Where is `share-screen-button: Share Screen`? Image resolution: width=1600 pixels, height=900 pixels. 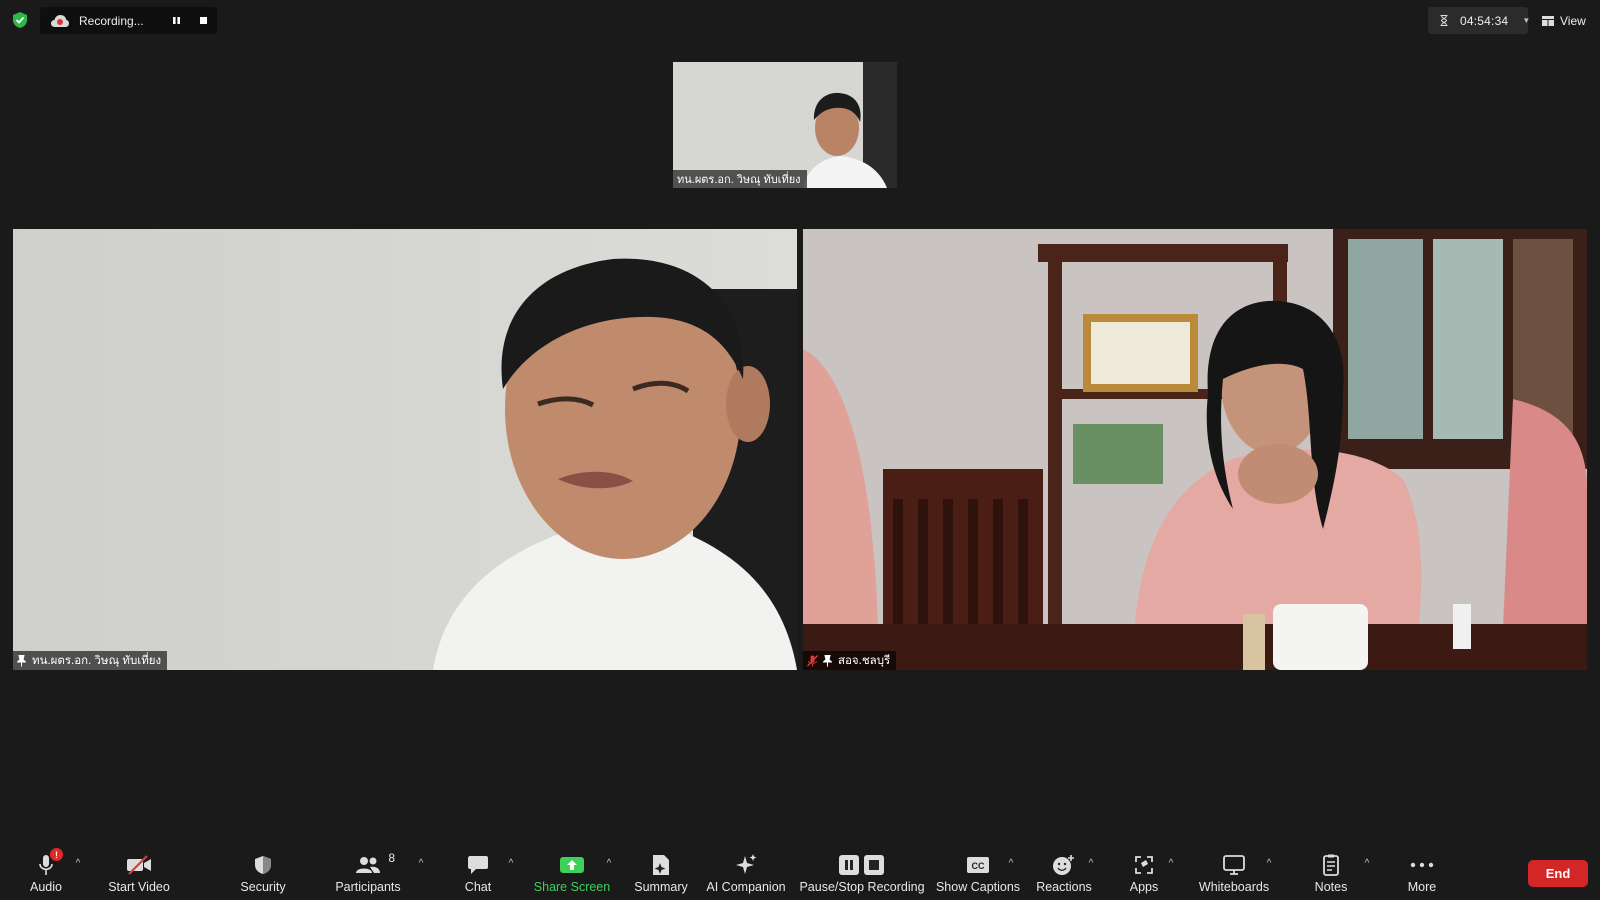 share-screen-button: Share Screen is located at coordinates (572, 872).